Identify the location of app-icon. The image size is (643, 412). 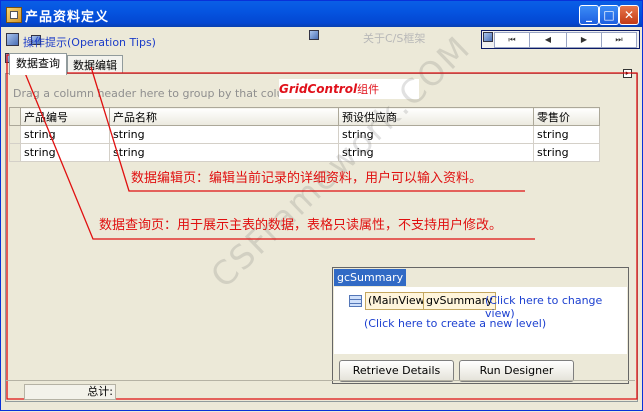
(14, 15).